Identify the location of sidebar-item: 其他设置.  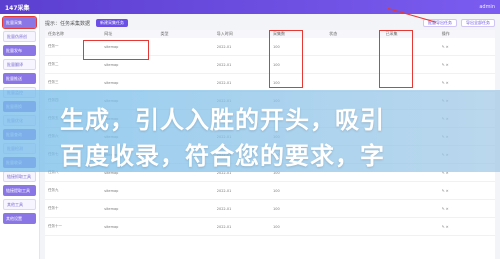
(19, 218).